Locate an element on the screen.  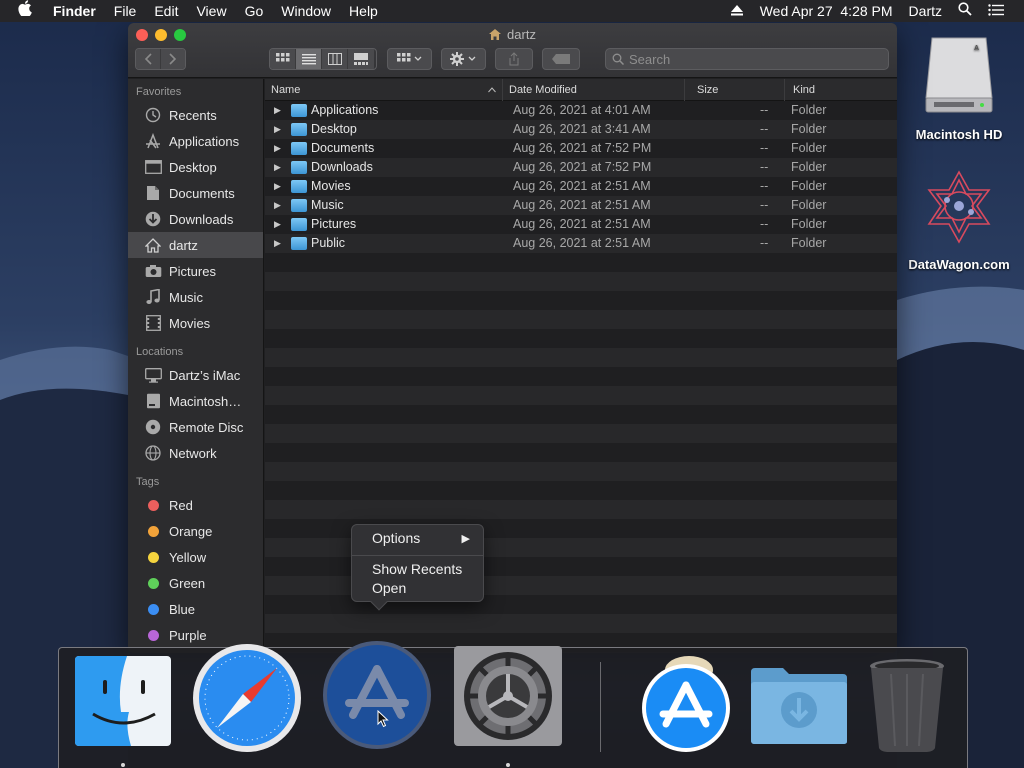
spotlight-search-icon is located at coordinates (965, 11).